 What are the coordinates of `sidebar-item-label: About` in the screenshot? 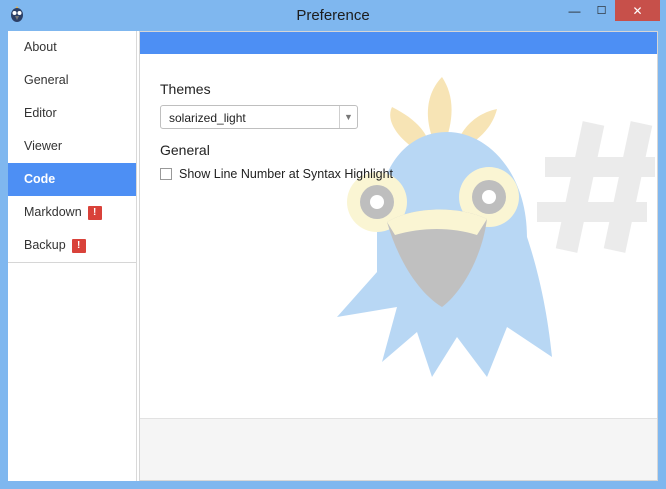 It's located at (40, 47).